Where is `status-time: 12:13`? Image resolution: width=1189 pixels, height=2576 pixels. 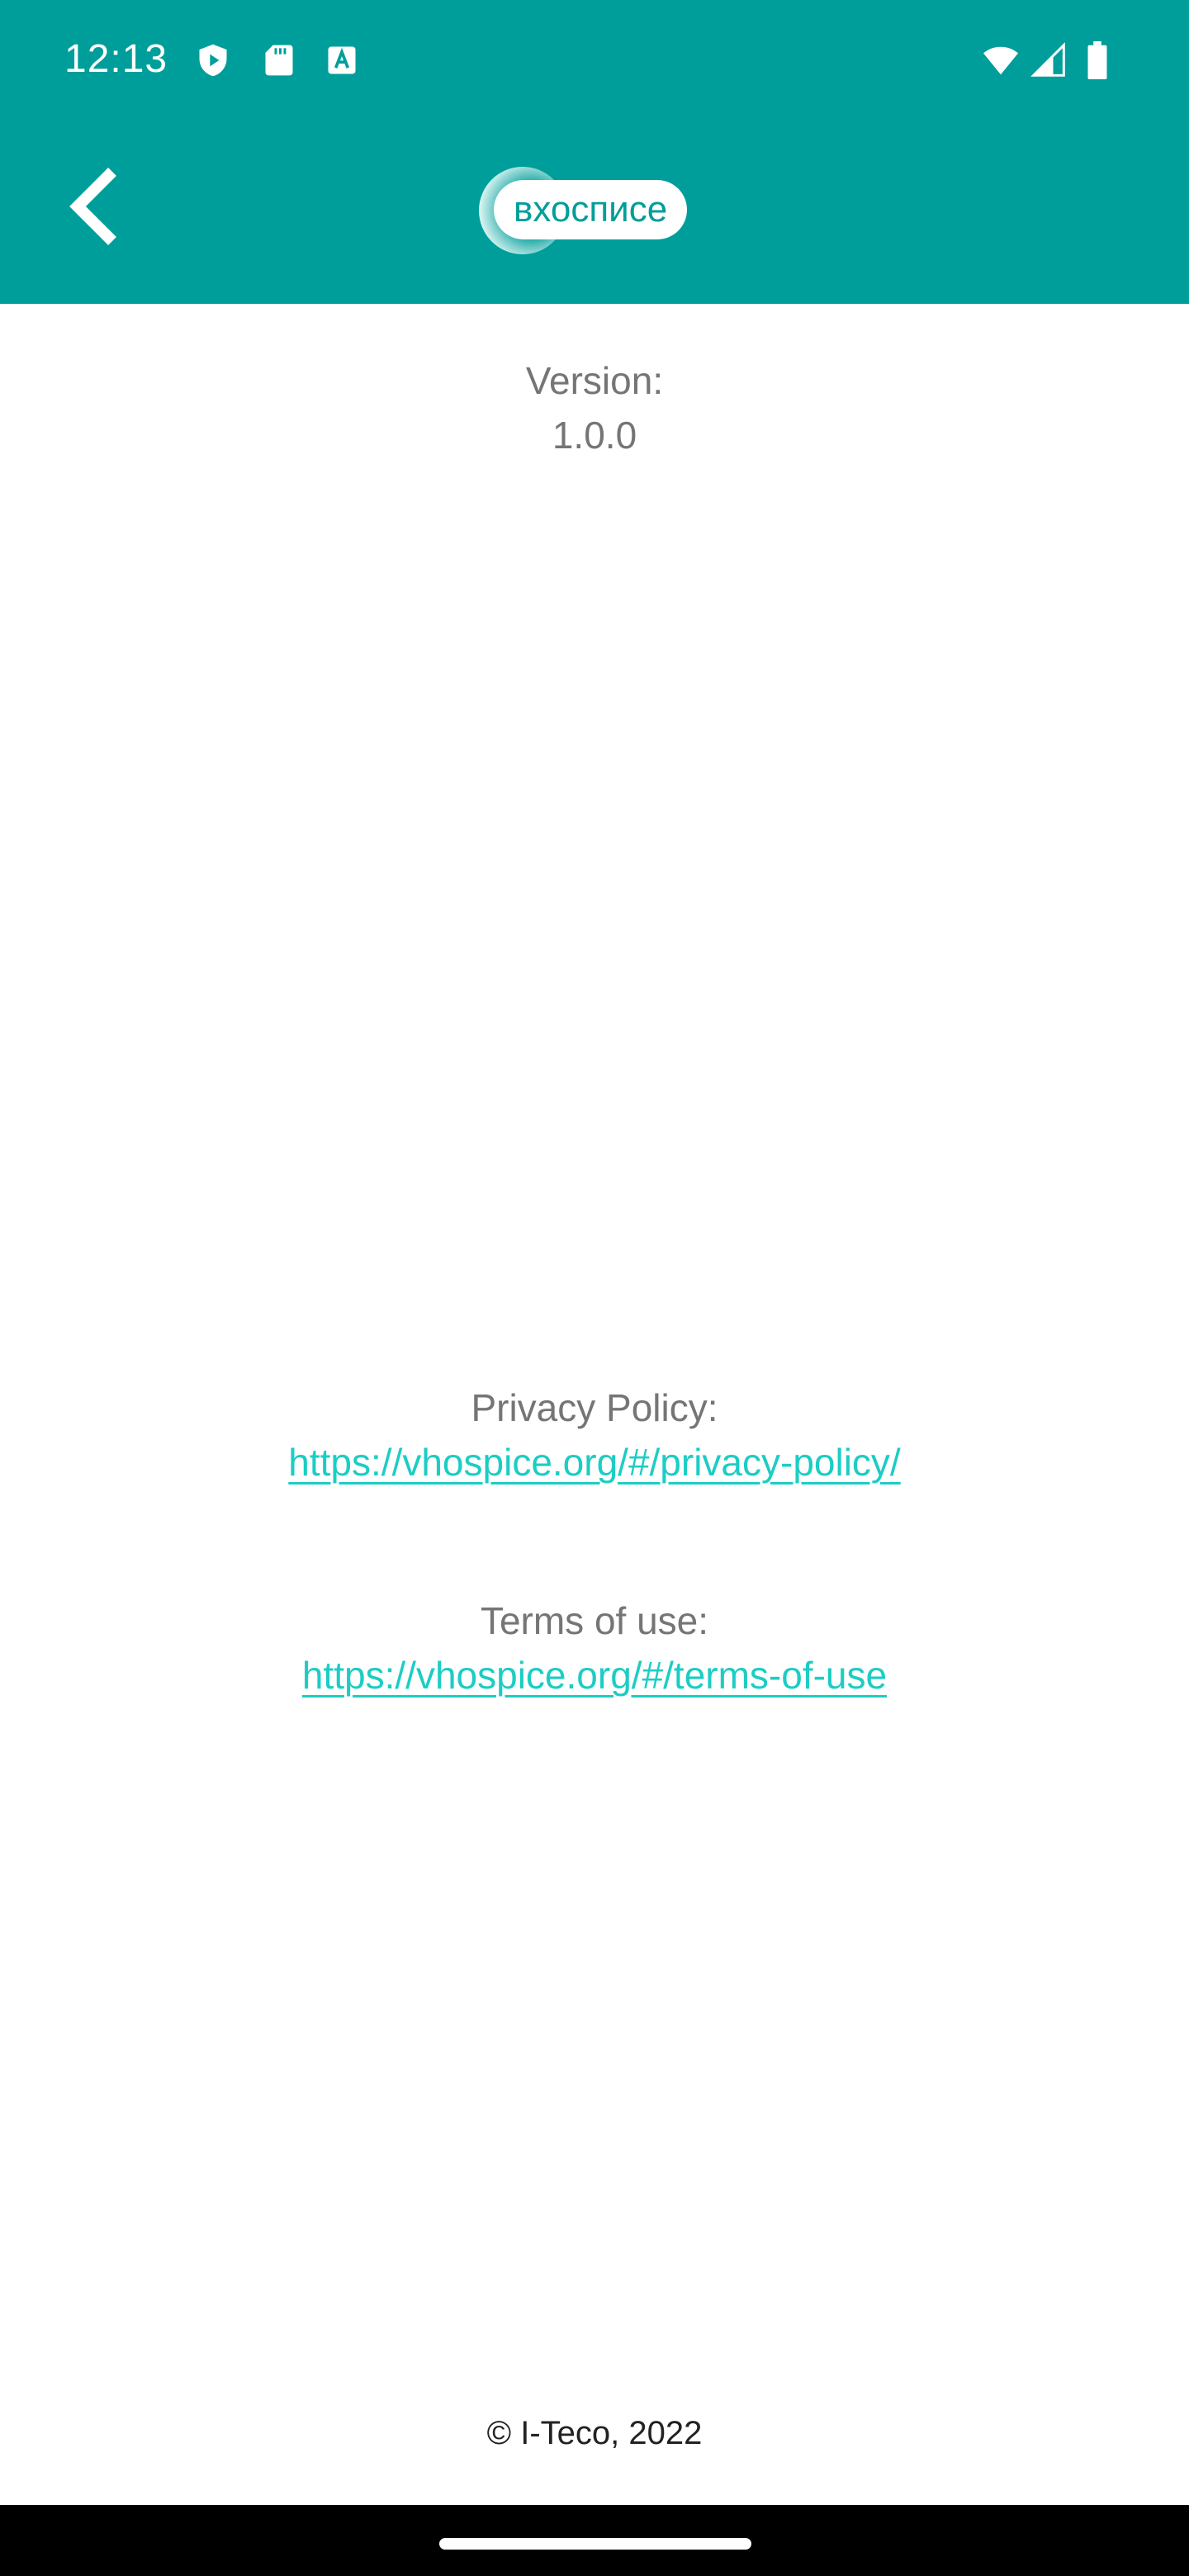
status-time: 12:13 is located at coordinates (116, 59).